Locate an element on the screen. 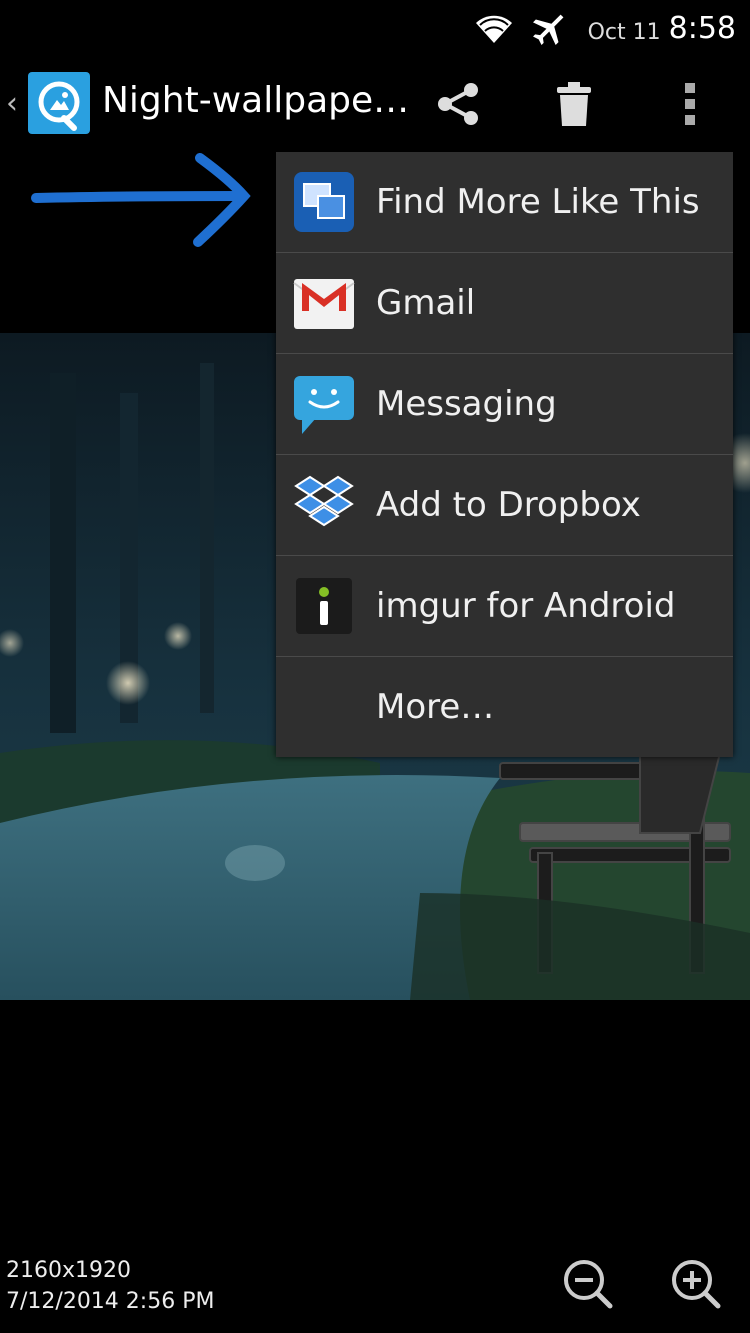 The width and height of the screenshot is (750, 1333). status-bar: Oct 11 8:58 is located at coordinates (375, 28).